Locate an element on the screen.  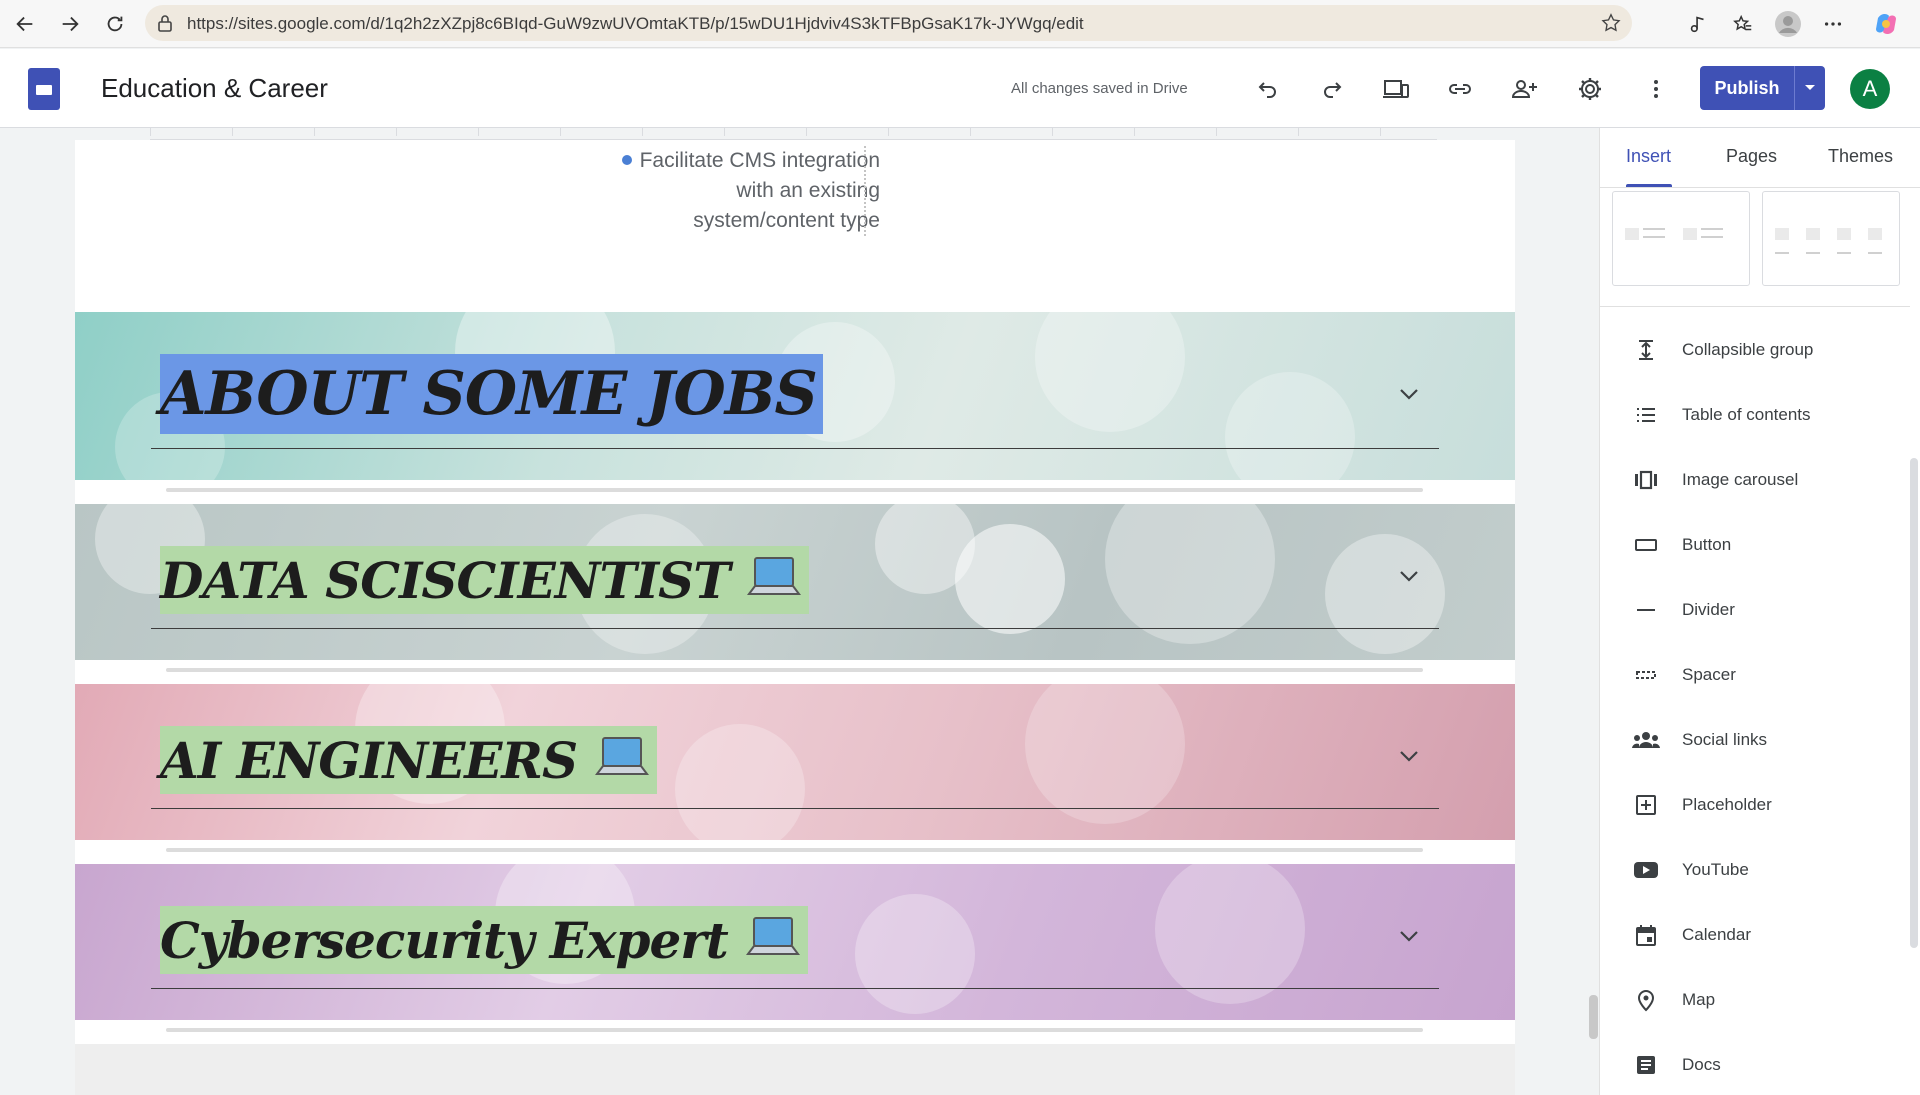
copilot-icon is located at coordinates (1886, 24).